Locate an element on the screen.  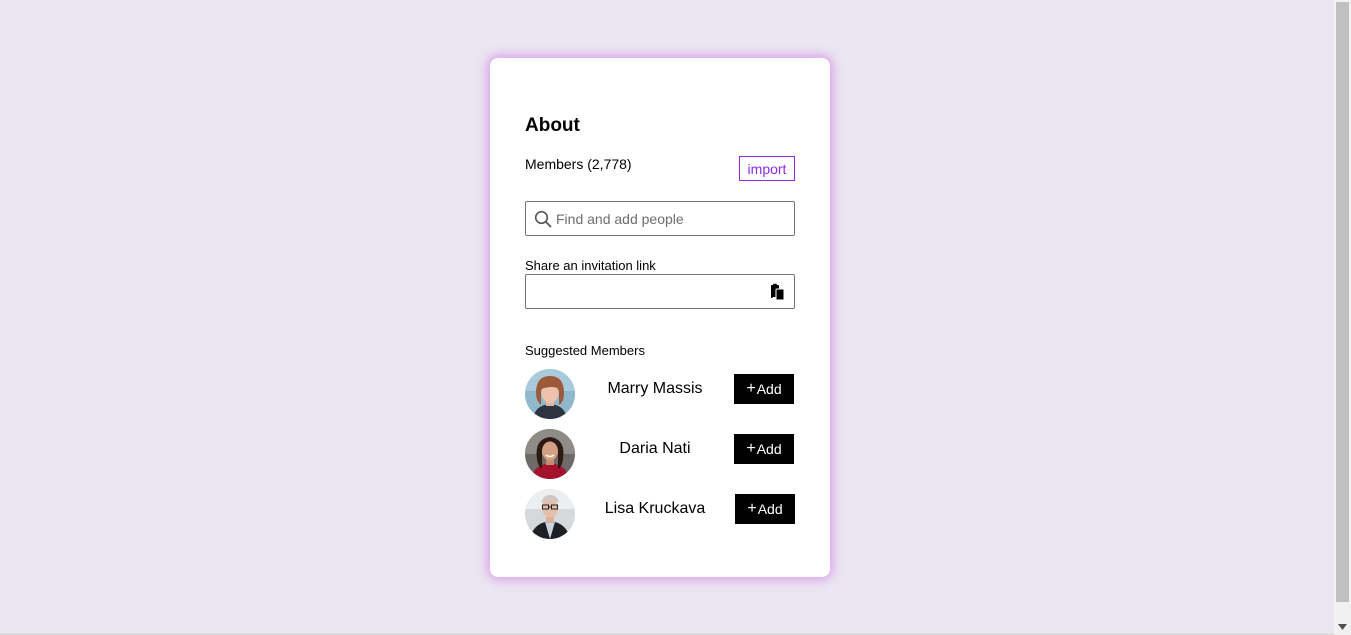
scroll-down-arrow-icon is located at coordinates (1342, 626).